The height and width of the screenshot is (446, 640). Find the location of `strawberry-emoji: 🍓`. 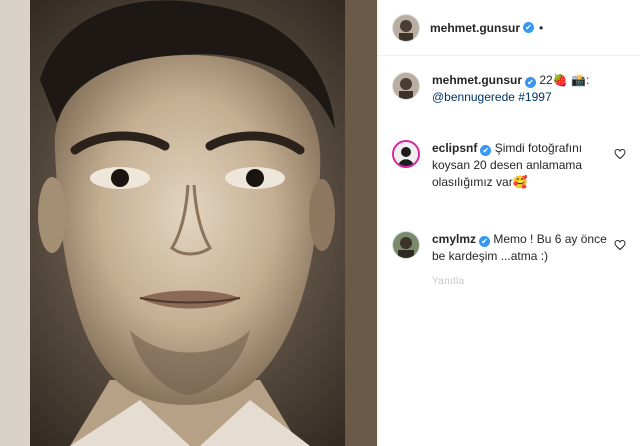

strawberry-emoji: 🍓 is located at coordinates (560, 80).